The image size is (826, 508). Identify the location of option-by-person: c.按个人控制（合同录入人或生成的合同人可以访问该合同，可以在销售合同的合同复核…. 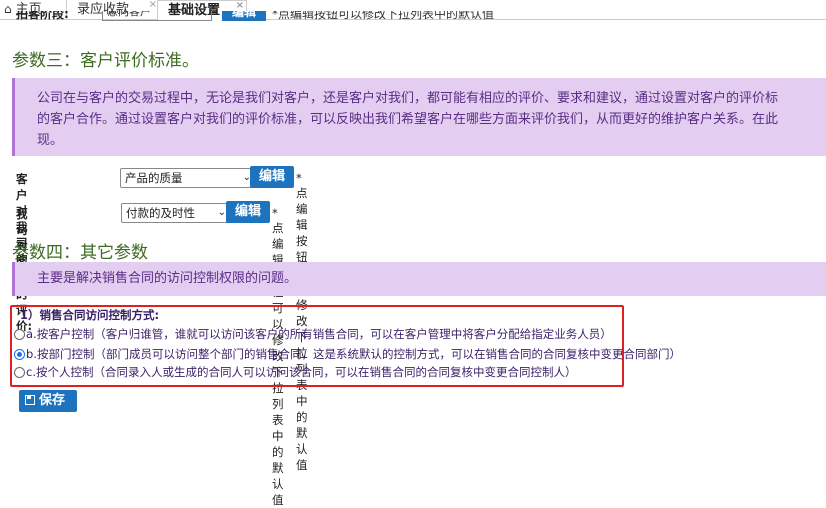
(295, 372).